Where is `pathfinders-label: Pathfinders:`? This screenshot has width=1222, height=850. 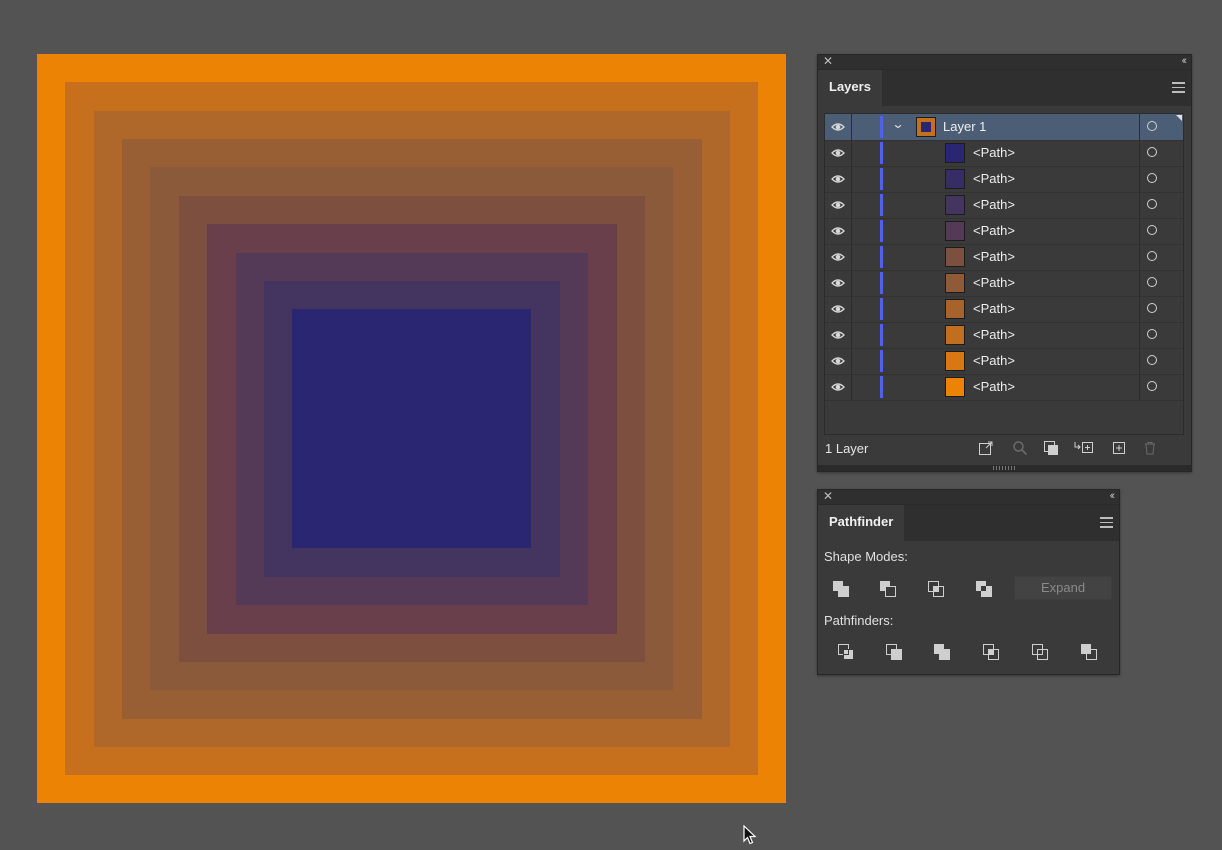
pathfinders-label: Pathfinders: is located at coordinates (859, 620).